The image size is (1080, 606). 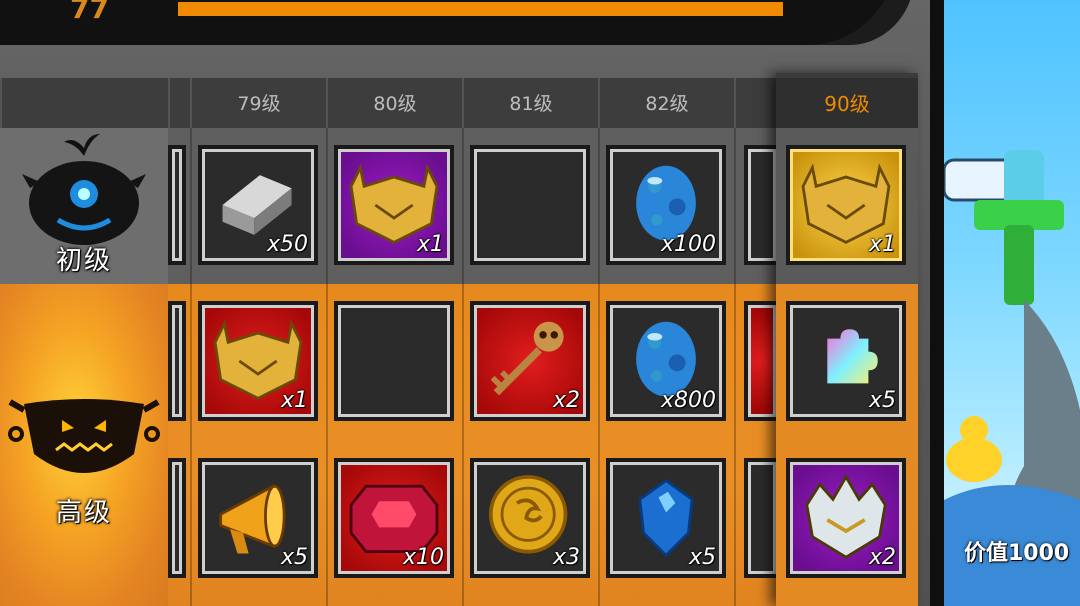 What do you see at coordinates (84, 206) in the screenshot?
I see `tier-basic: 初级` at bounding box center [84, 206].